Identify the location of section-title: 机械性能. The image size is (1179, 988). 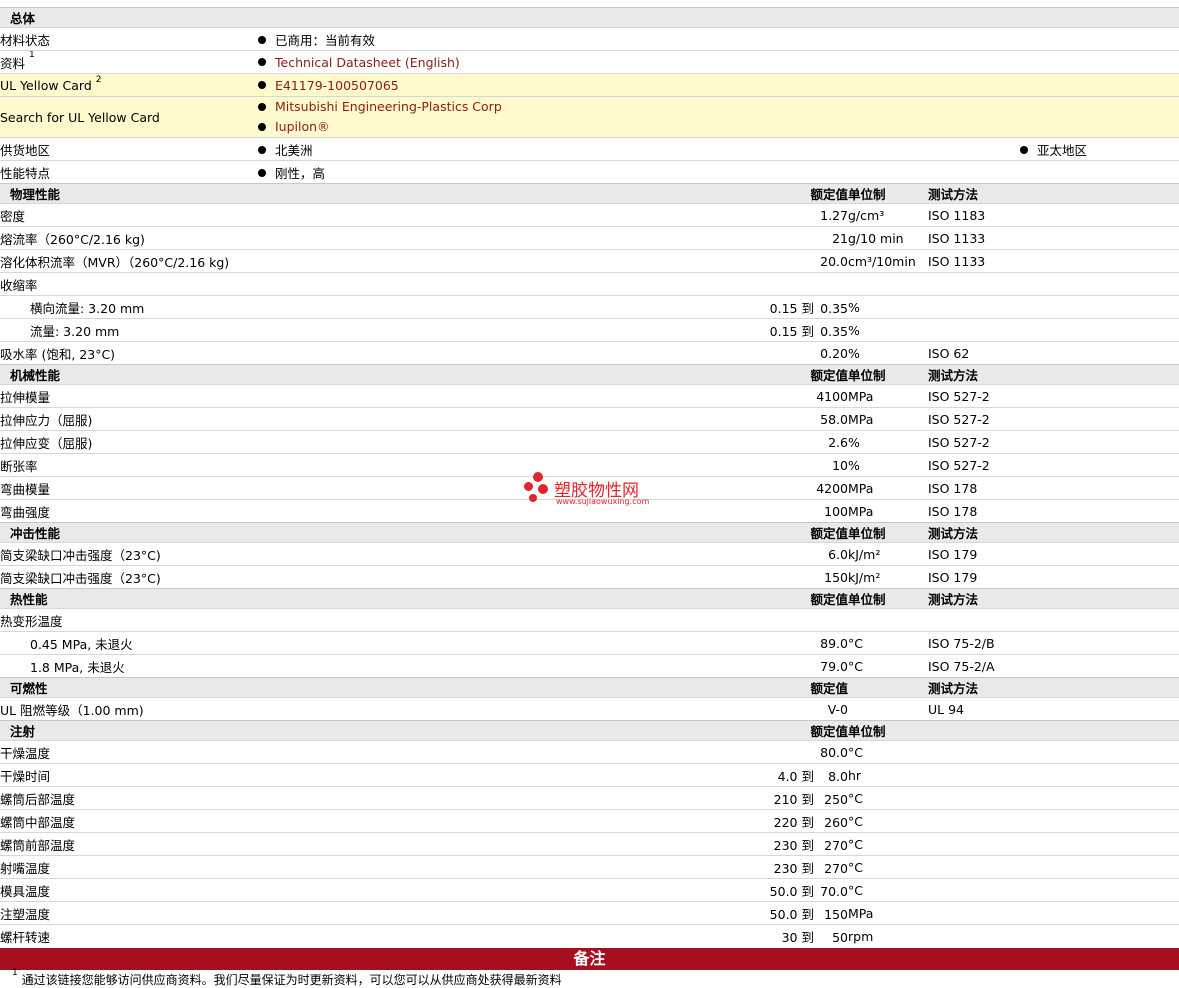
(379, 374).